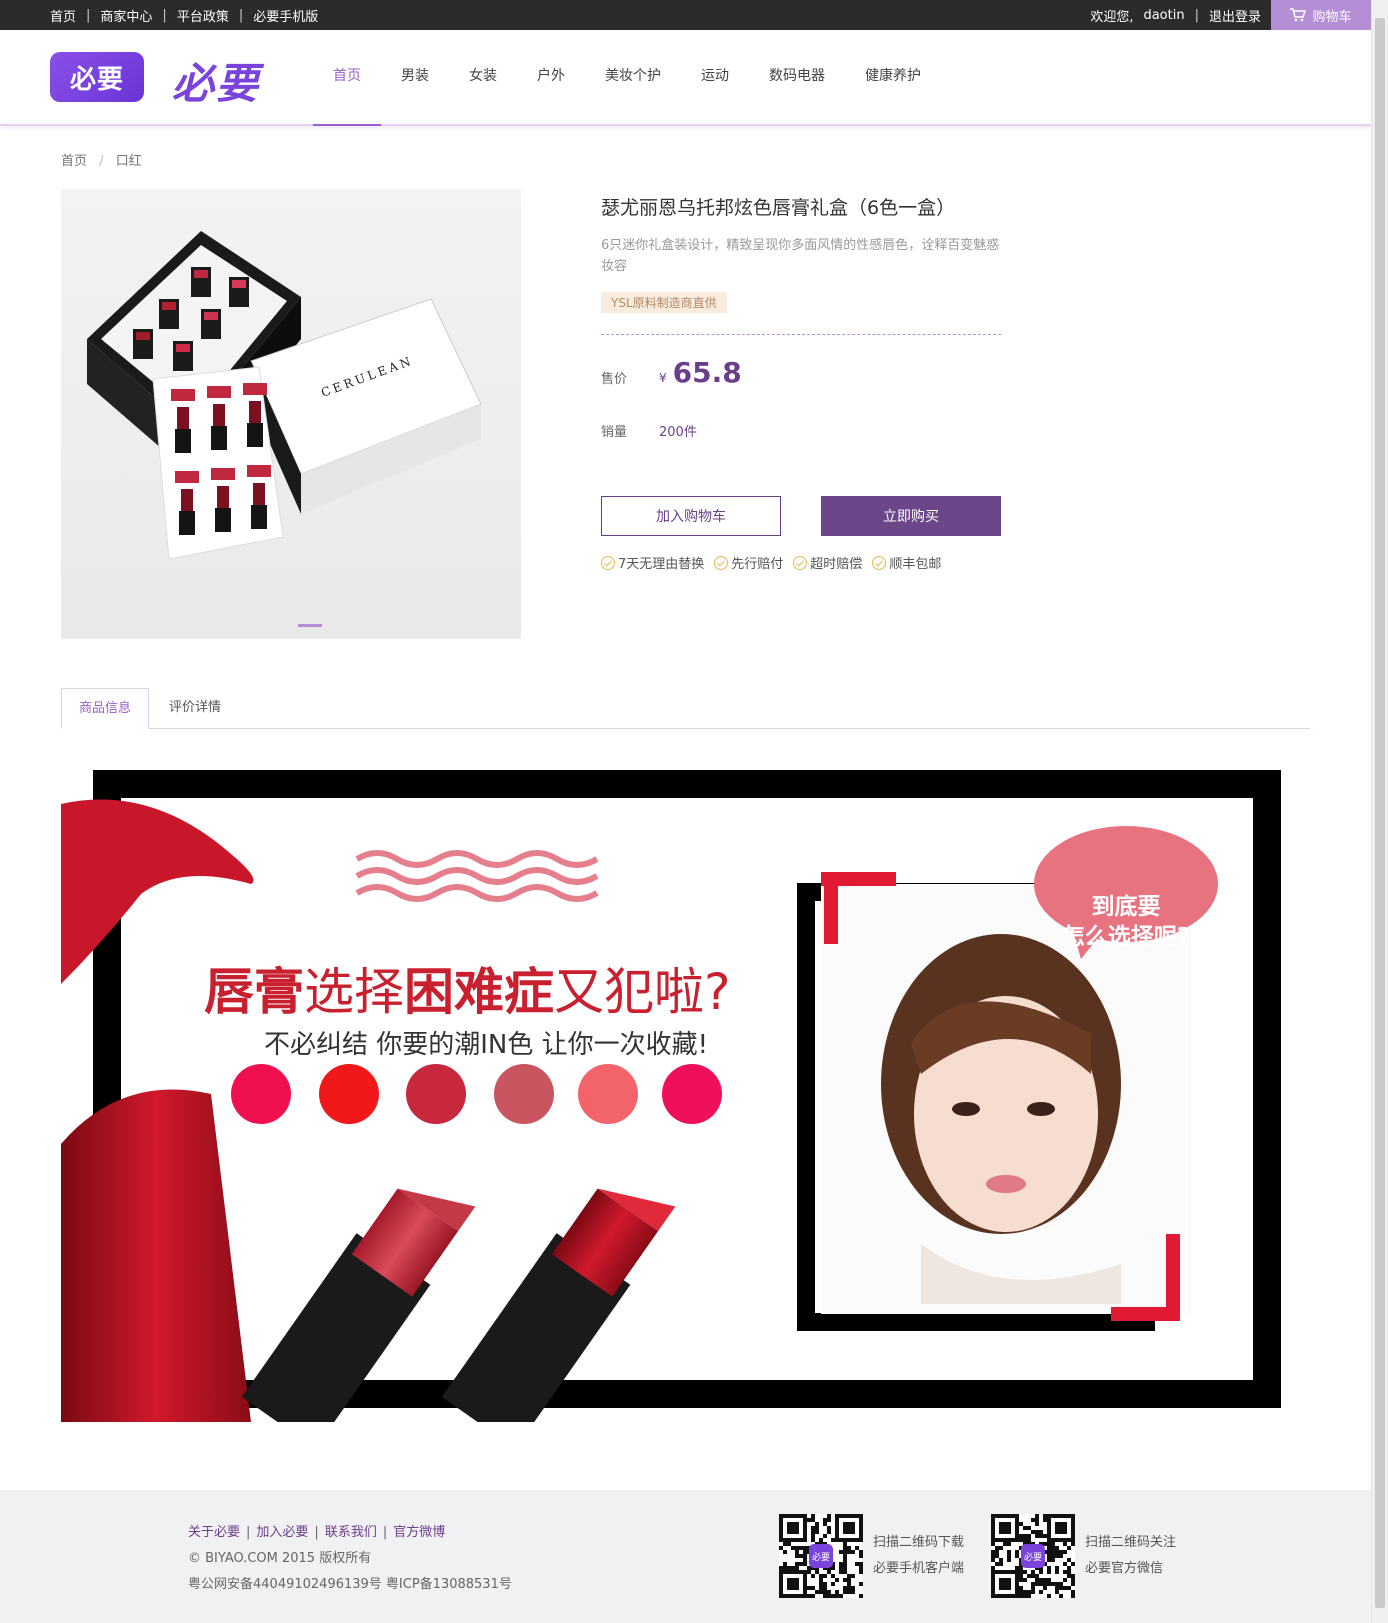 This screenshot has height=1623, width=1388. I want to click on copyright: © BIYAO.COM 2015 版权所有, so click(280, 1558).